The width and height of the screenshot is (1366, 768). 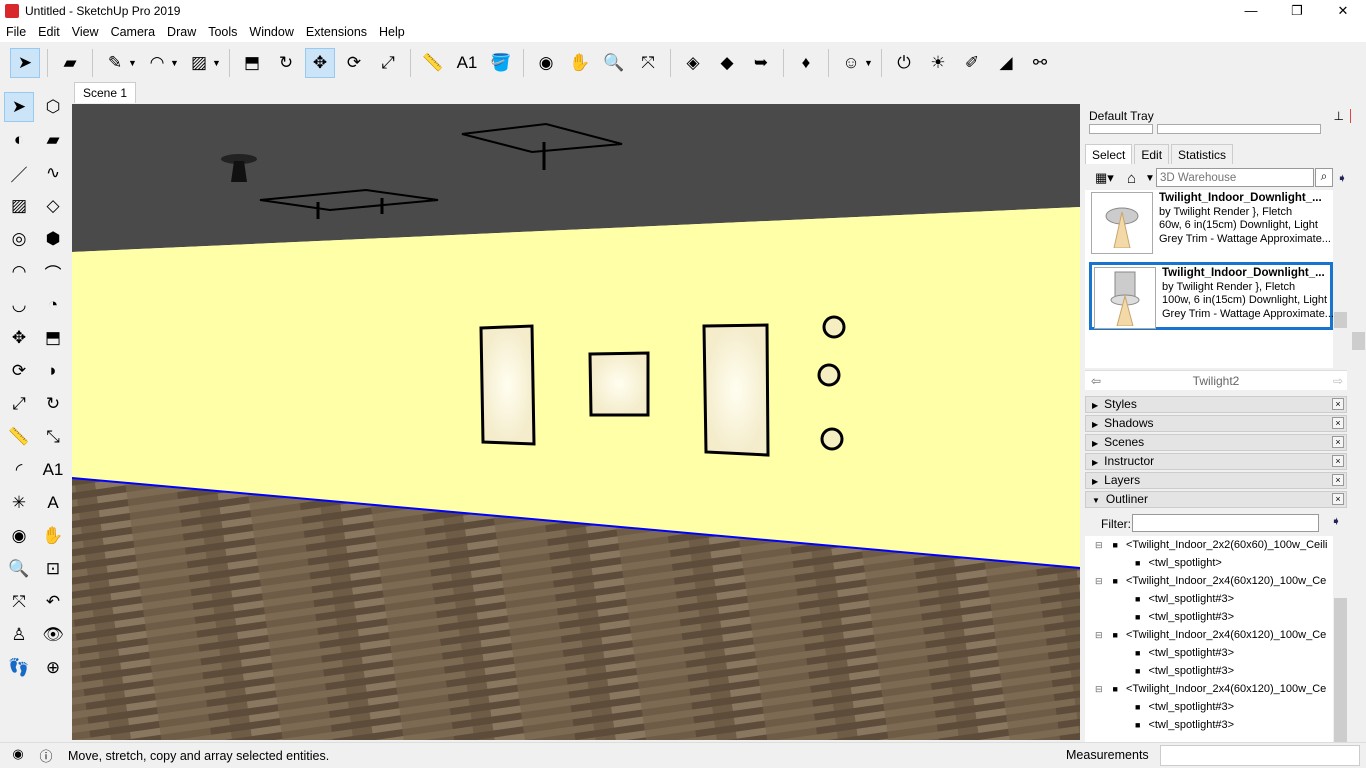 I want to click on 3d-warehouse-button: ◈, so click(x=693, y=63).